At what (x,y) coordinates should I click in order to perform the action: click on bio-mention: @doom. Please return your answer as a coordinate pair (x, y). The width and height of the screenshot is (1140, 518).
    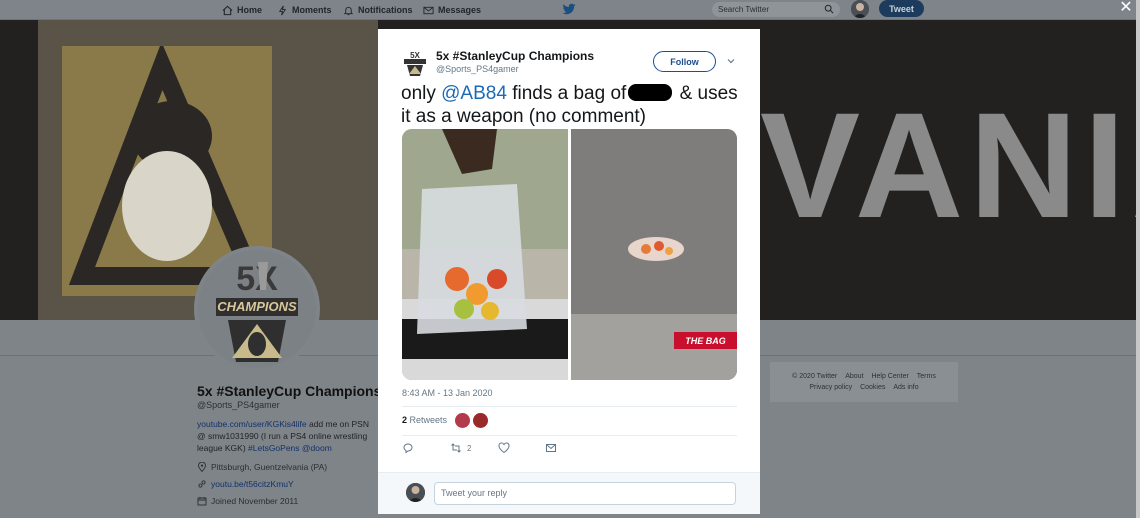
    Looking at the image, I should click on (317, 448).